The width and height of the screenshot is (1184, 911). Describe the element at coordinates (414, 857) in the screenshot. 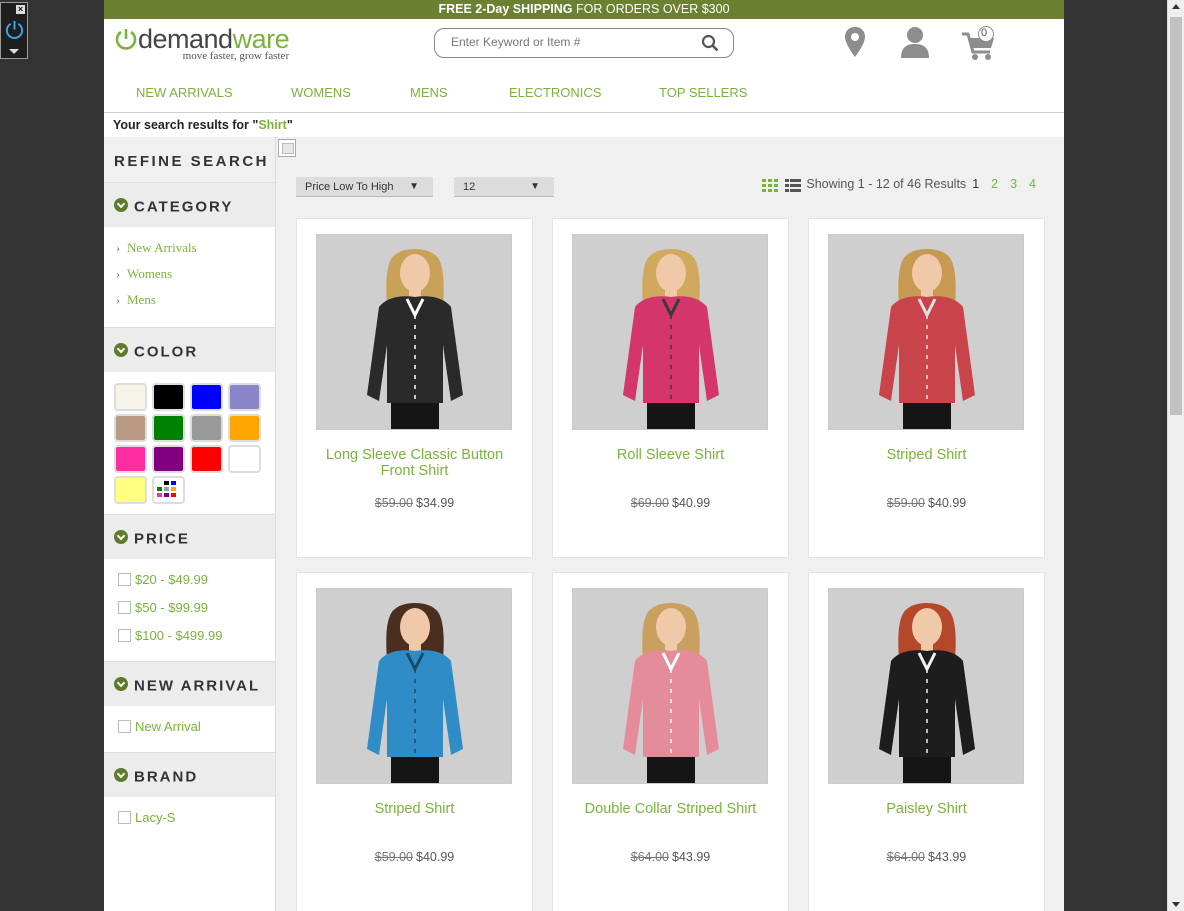

I see `product-price: $59.00 $40.99` at that location.